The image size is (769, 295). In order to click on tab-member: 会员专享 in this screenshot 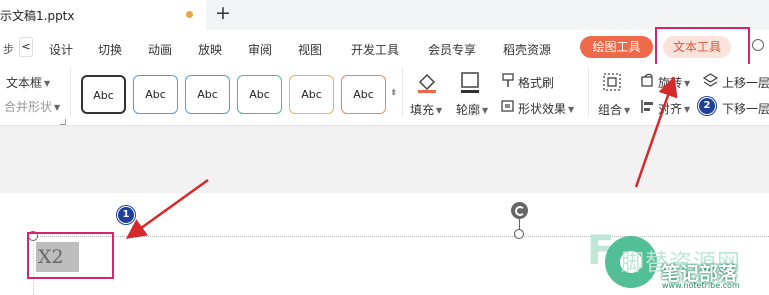, I will do `click(452, 49)`.